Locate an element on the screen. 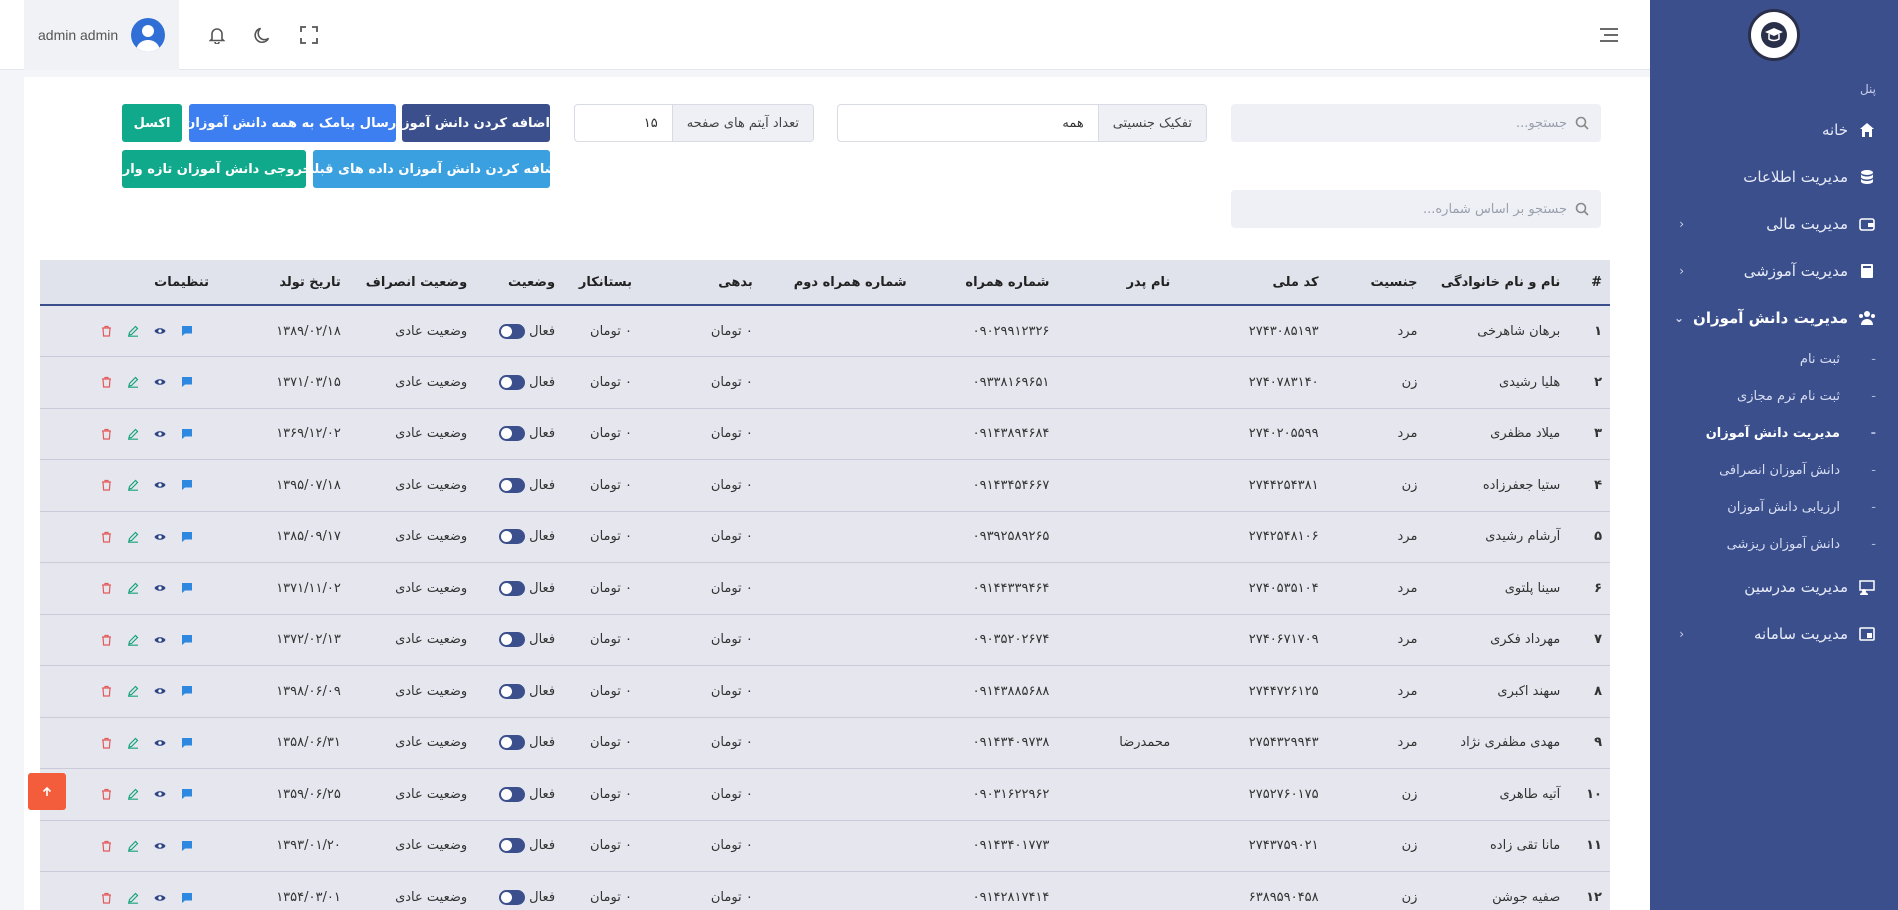 Image resolution: width=1898 pixels, height=910 pixels. gender-filter: تفکیک جنسیتی همه is located at coordinates (1022, 123).